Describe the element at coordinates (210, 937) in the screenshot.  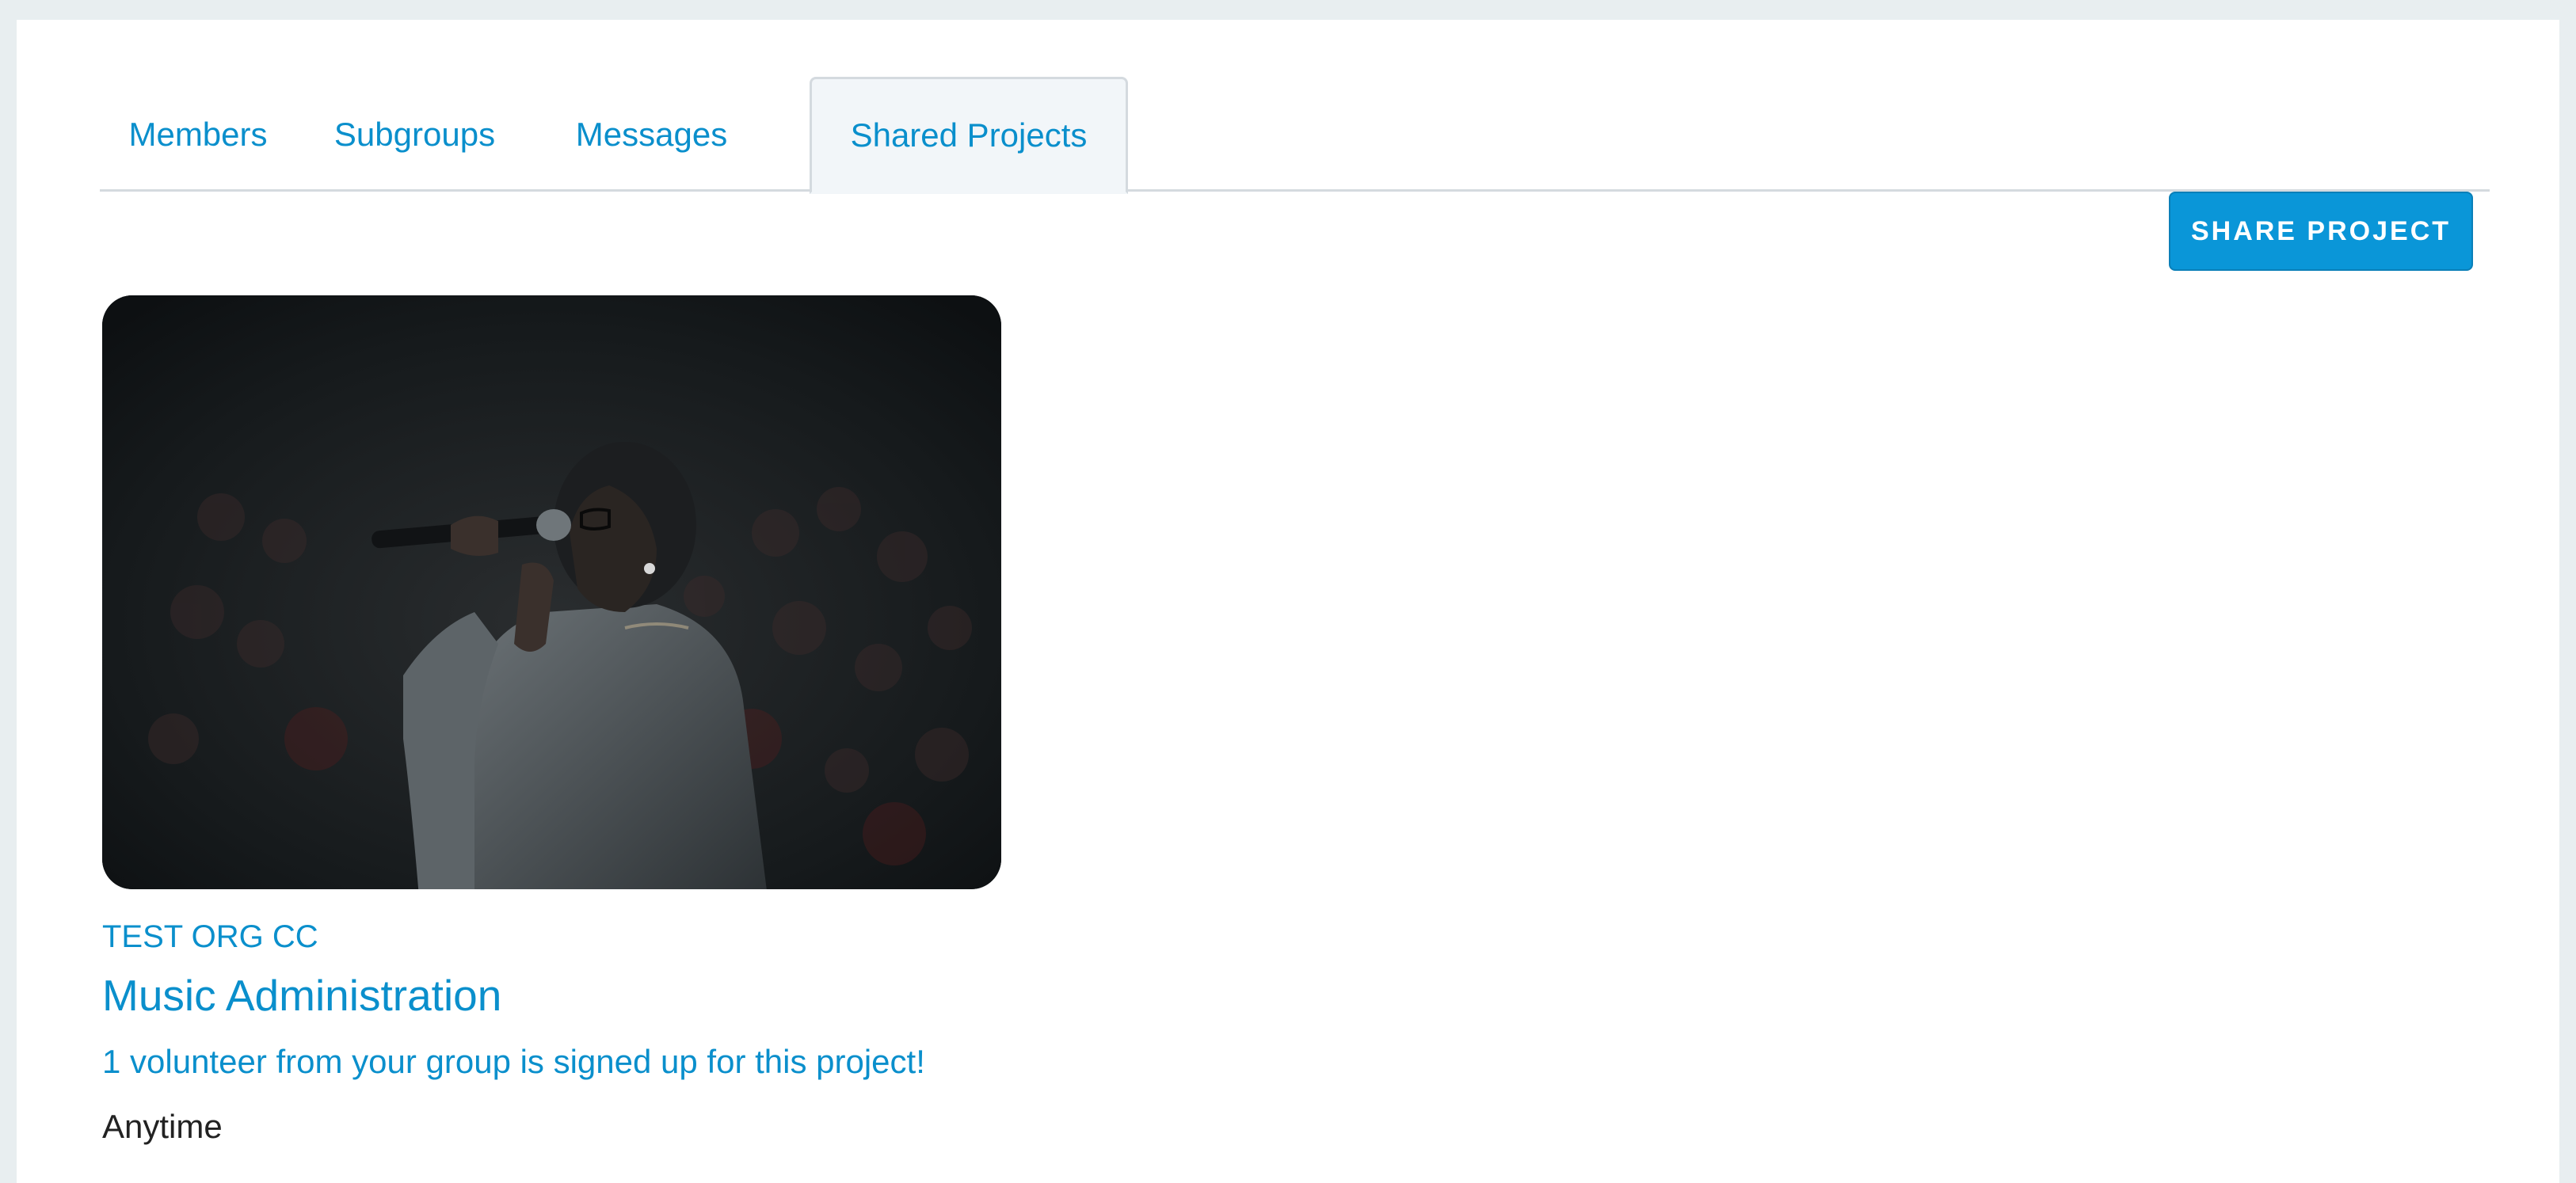
I see `project-organization: TEST ORG CC` at that location.